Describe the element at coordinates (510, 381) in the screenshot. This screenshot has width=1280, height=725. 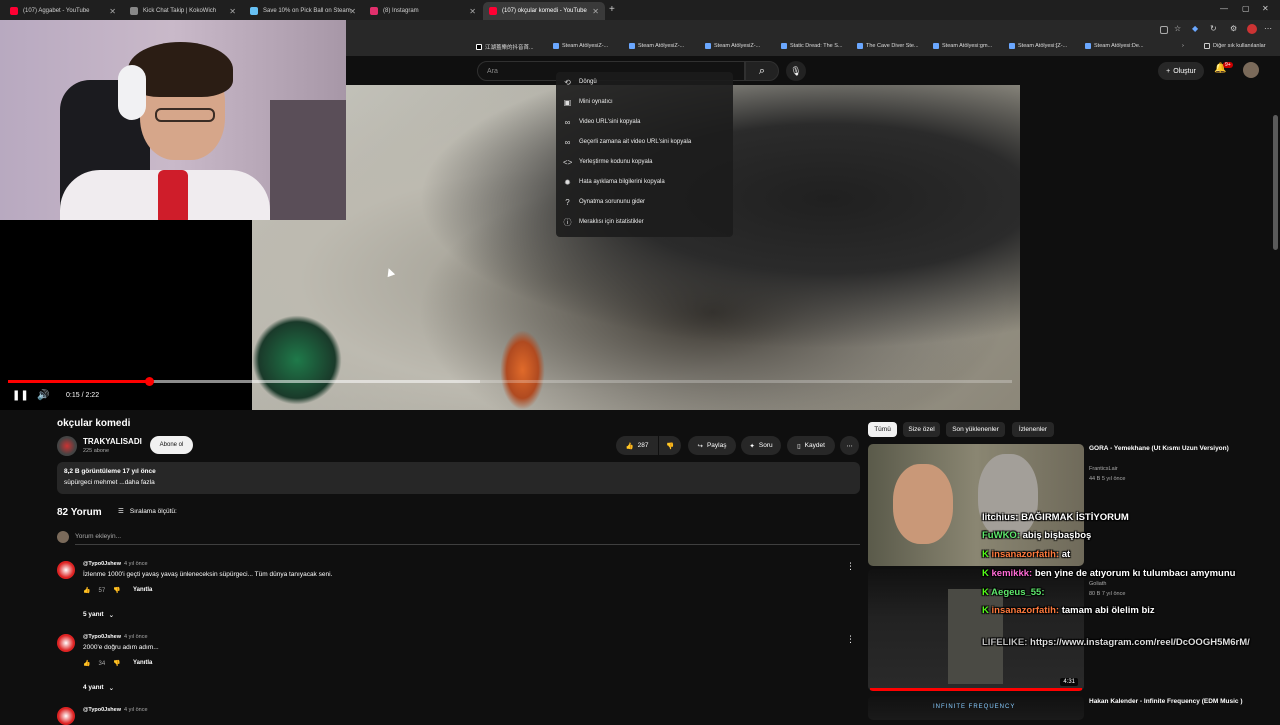
I see `progress-bar` at that location.